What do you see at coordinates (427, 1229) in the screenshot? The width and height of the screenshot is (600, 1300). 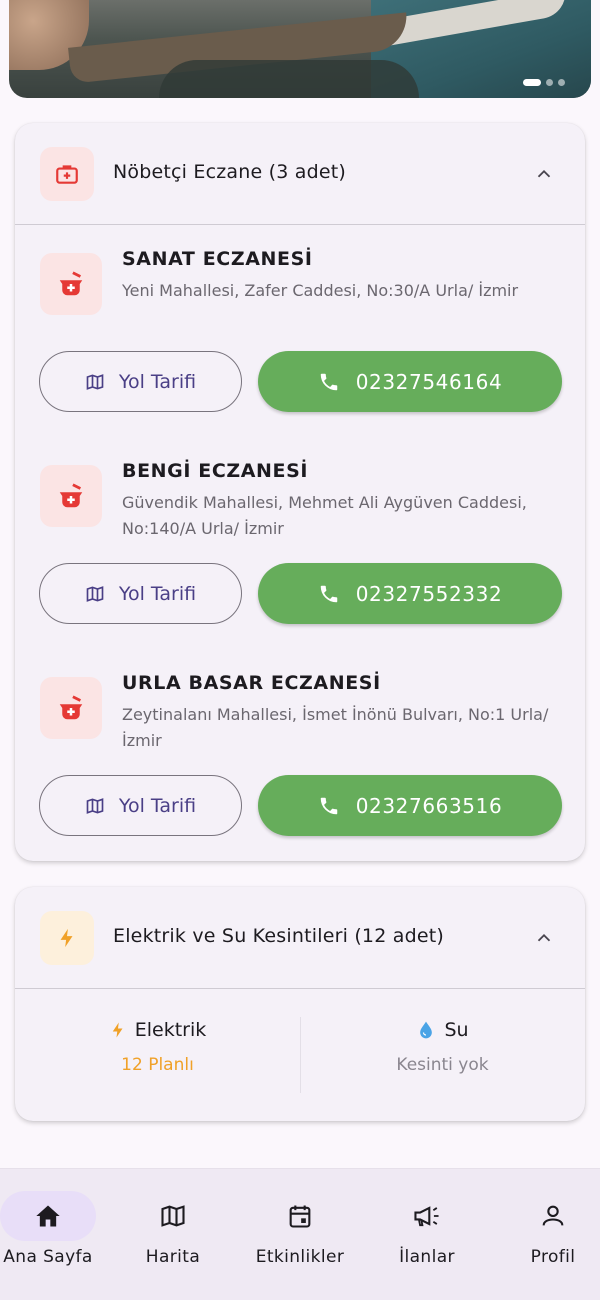 I see `nav-item-announcements: İlanlar` at bounding box center [427, 1229].